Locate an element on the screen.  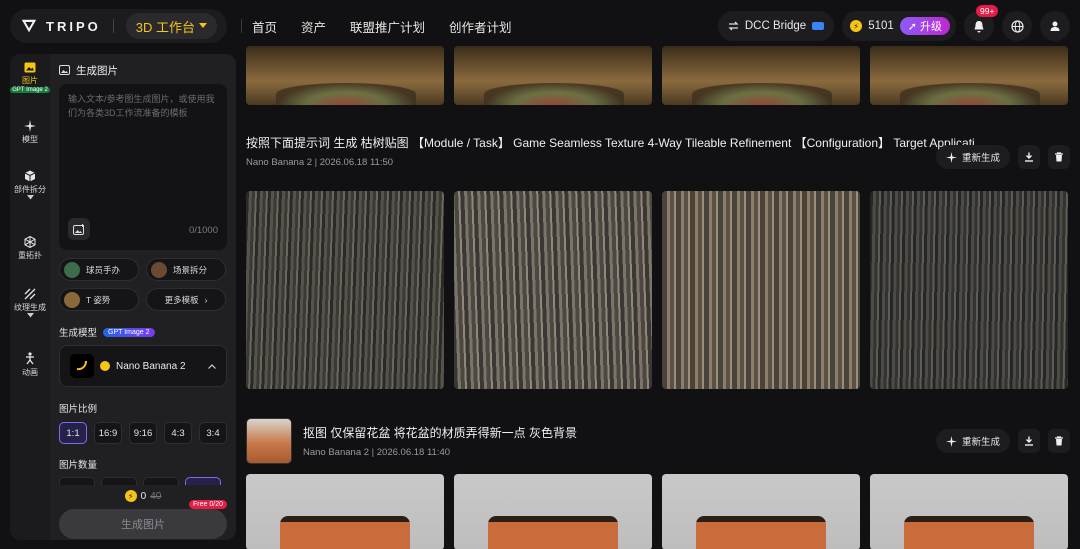
top-right-actions: DCC Bridge ⚡ 5101 ➚ 升级 99+ is located at coordinates (893, 23).